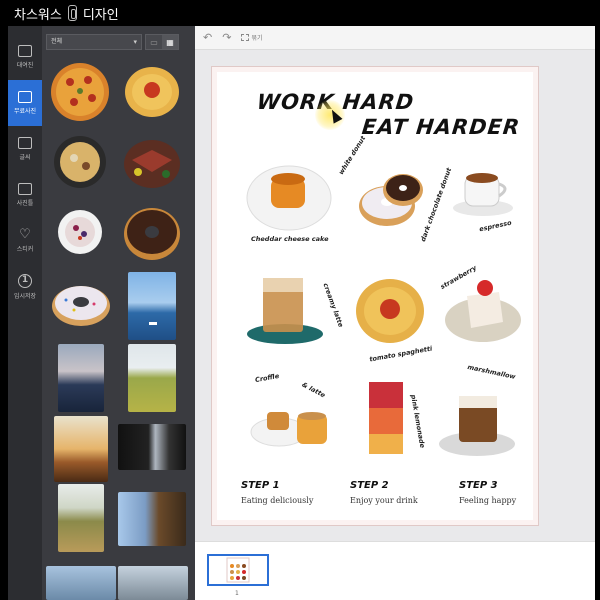 This screenshot has width=600, height=600. What do you see at coordinates (257, 38) in the screenshot?
I see `group-label: 묶기` at bounding box center [257, 38].